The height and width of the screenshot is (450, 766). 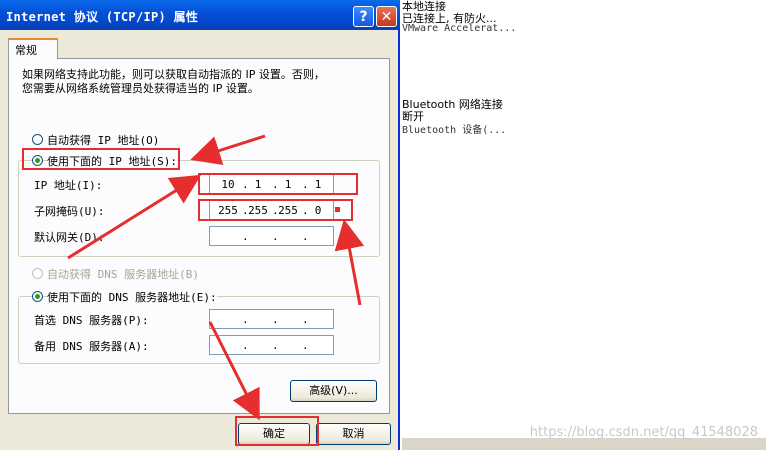 What do you see at coordinates (134, 217) in the screenshot?
I see `arrow-to-ip-address` at bounding box center [134, 217].